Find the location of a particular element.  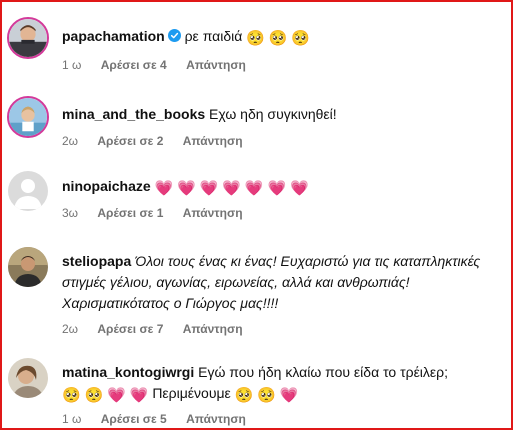

comment-meta: 2ω Αρέσει σε 7 Απάντηση is located at coordinates (152, 329).